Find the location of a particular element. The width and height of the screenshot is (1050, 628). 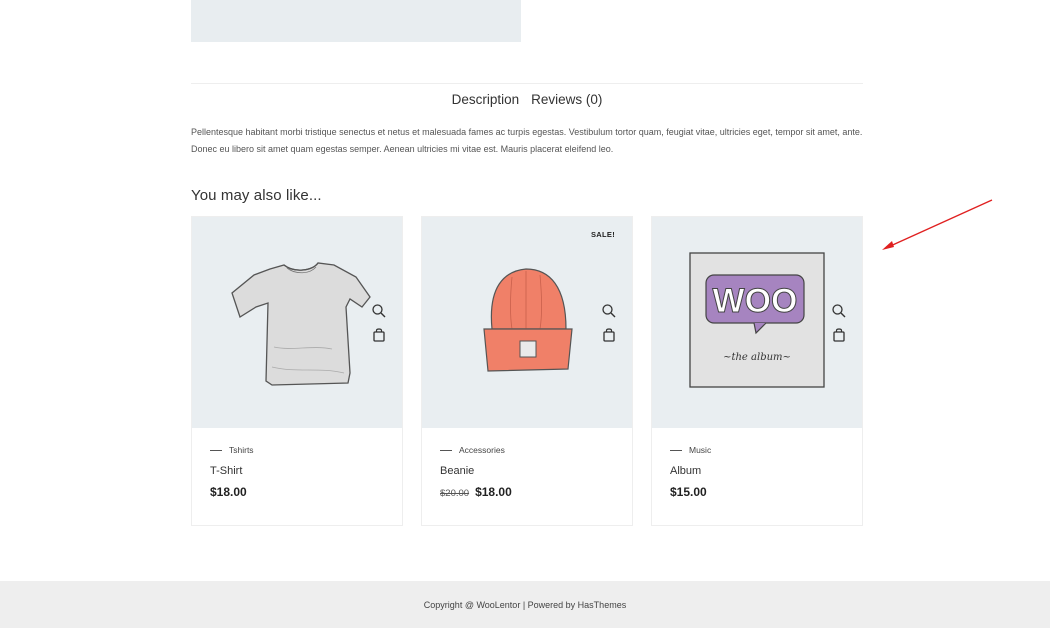

product-thumb is located at coordinates (297, 322).